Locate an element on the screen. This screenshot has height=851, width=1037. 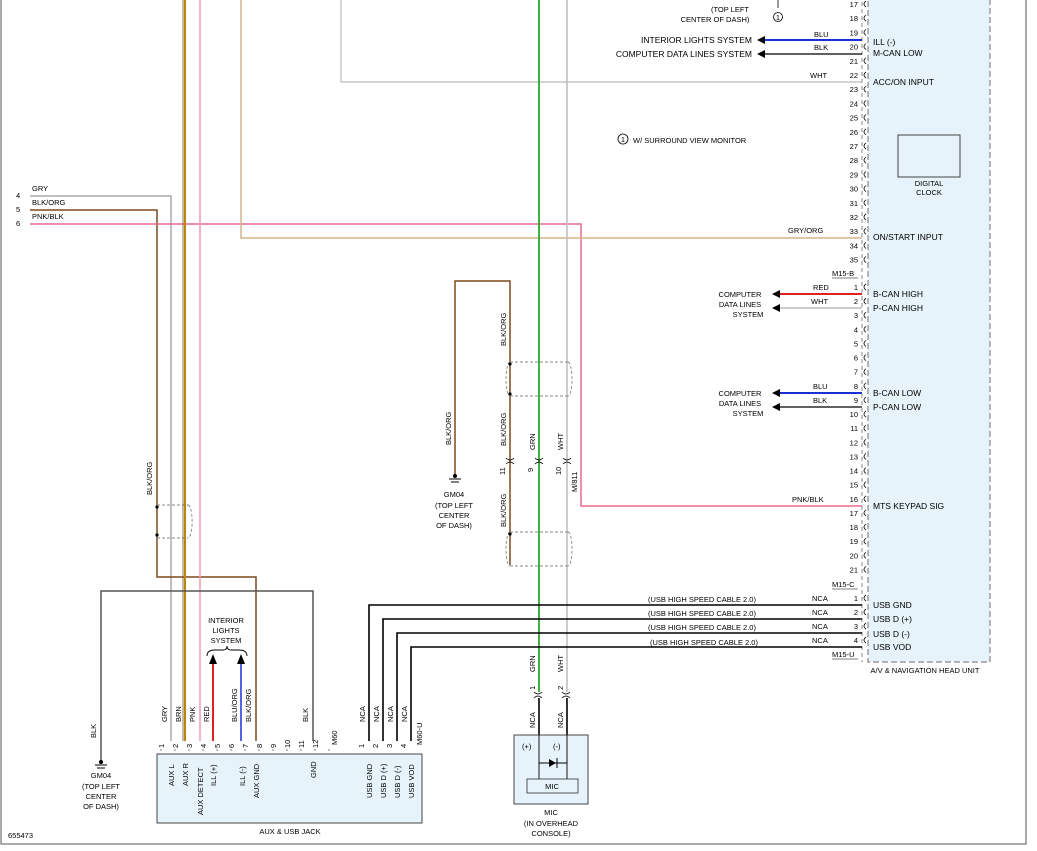
arrow-bcan-low is located at coordinates (776, 393).